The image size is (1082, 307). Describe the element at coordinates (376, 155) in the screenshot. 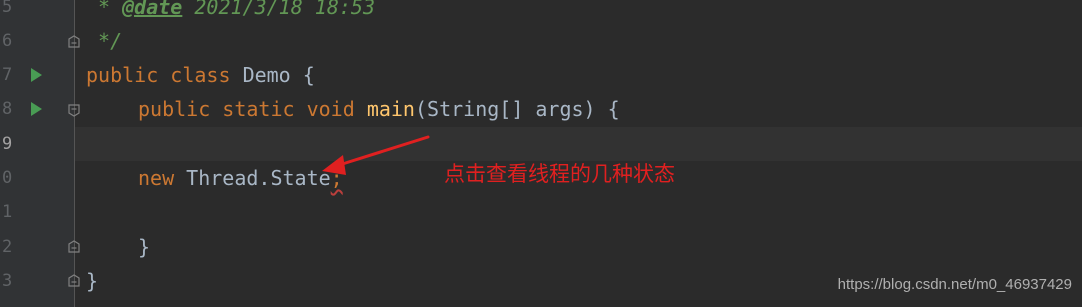

I see `annotation-arrow` at that location.